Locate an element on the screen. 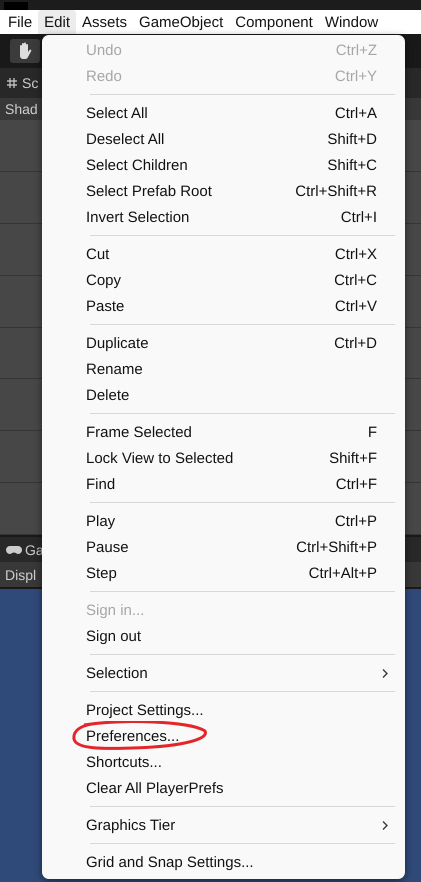  hand-tool-button is located at coordinates (25, 51).